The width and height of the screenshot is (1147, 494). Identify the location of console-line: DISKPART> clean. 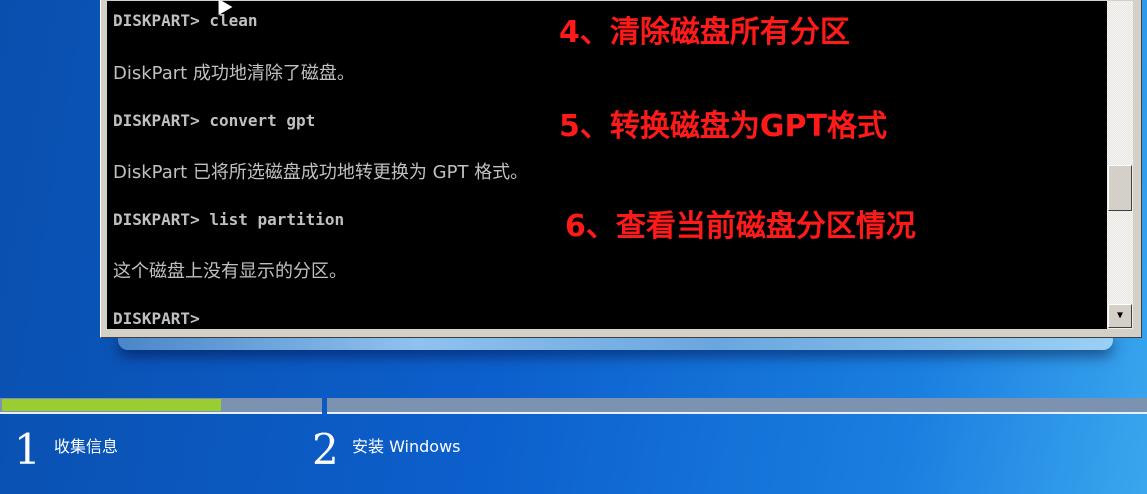
(185, 20).